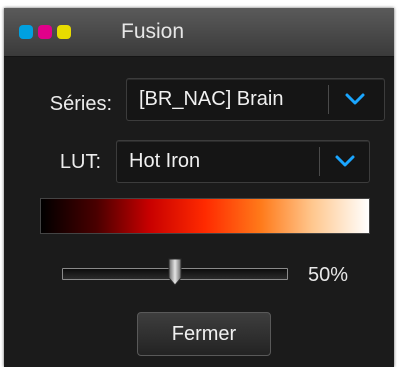 The image size is (399, 367). What do you see at coordinates (165, 161) in the screenshot?
I see `lut-selected-value: Hot Iron` at bounding box center [165, 161].